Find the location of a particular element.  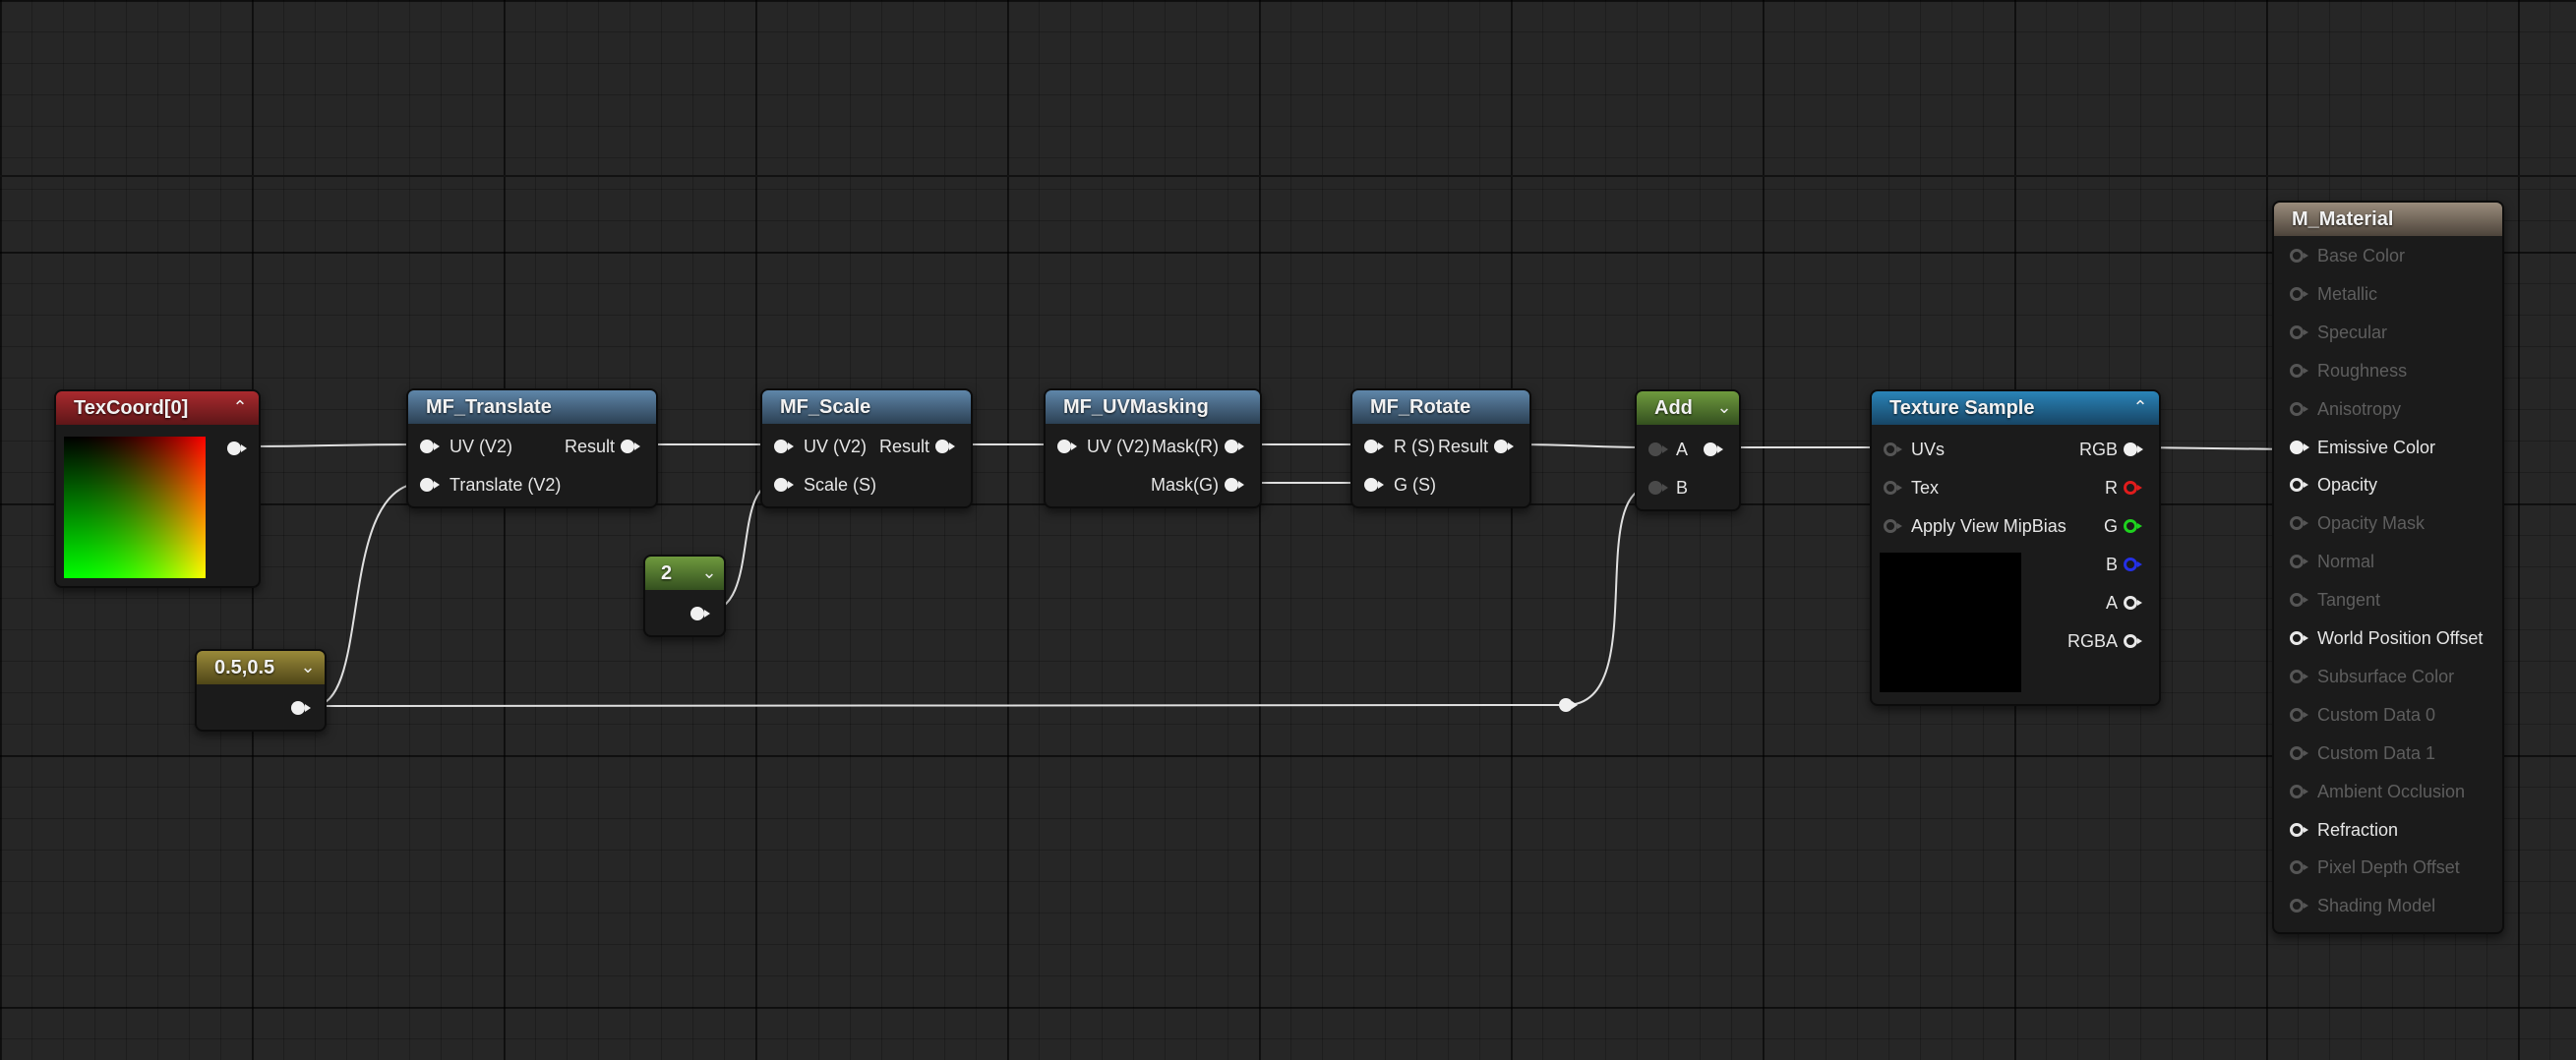

material-input-label: World Position Offset is located at coordinates (2400, 638).